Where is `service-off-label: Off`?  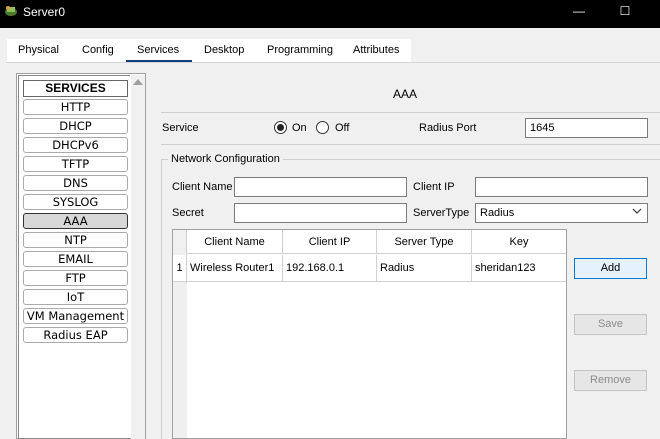
service-off-label: Off is located at coordinates (342, 128).